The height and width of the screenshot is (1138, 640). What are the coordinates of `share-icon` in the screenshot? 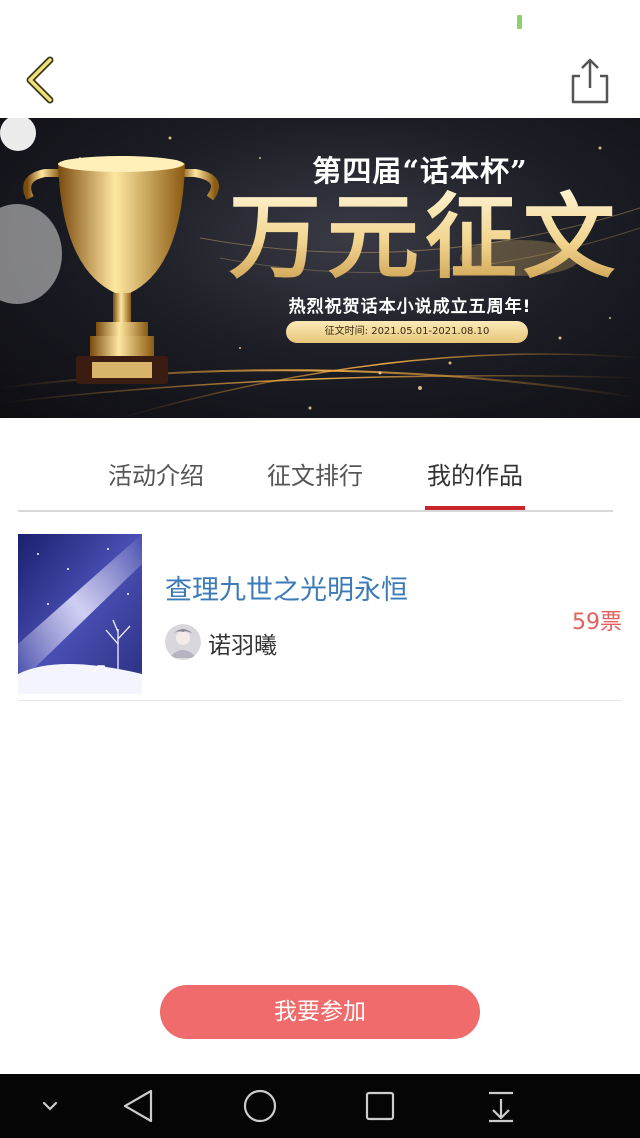 It's located at (590, 81).